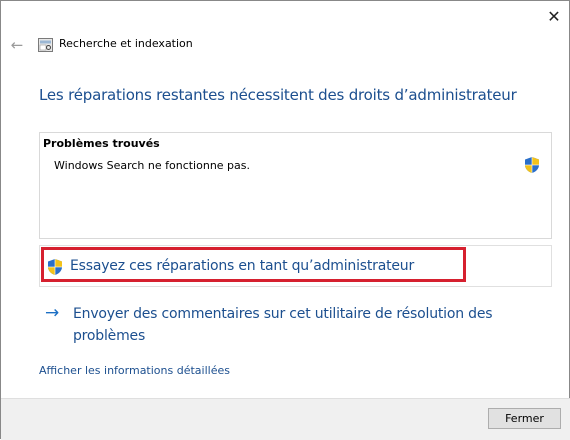 Image resolution: width=570 pixels, height=440 pixels. What do you see at coordinates (17, 45) in the screenshot?
I see `back-arrow-icon: ←` at bounding box center [17, 45].